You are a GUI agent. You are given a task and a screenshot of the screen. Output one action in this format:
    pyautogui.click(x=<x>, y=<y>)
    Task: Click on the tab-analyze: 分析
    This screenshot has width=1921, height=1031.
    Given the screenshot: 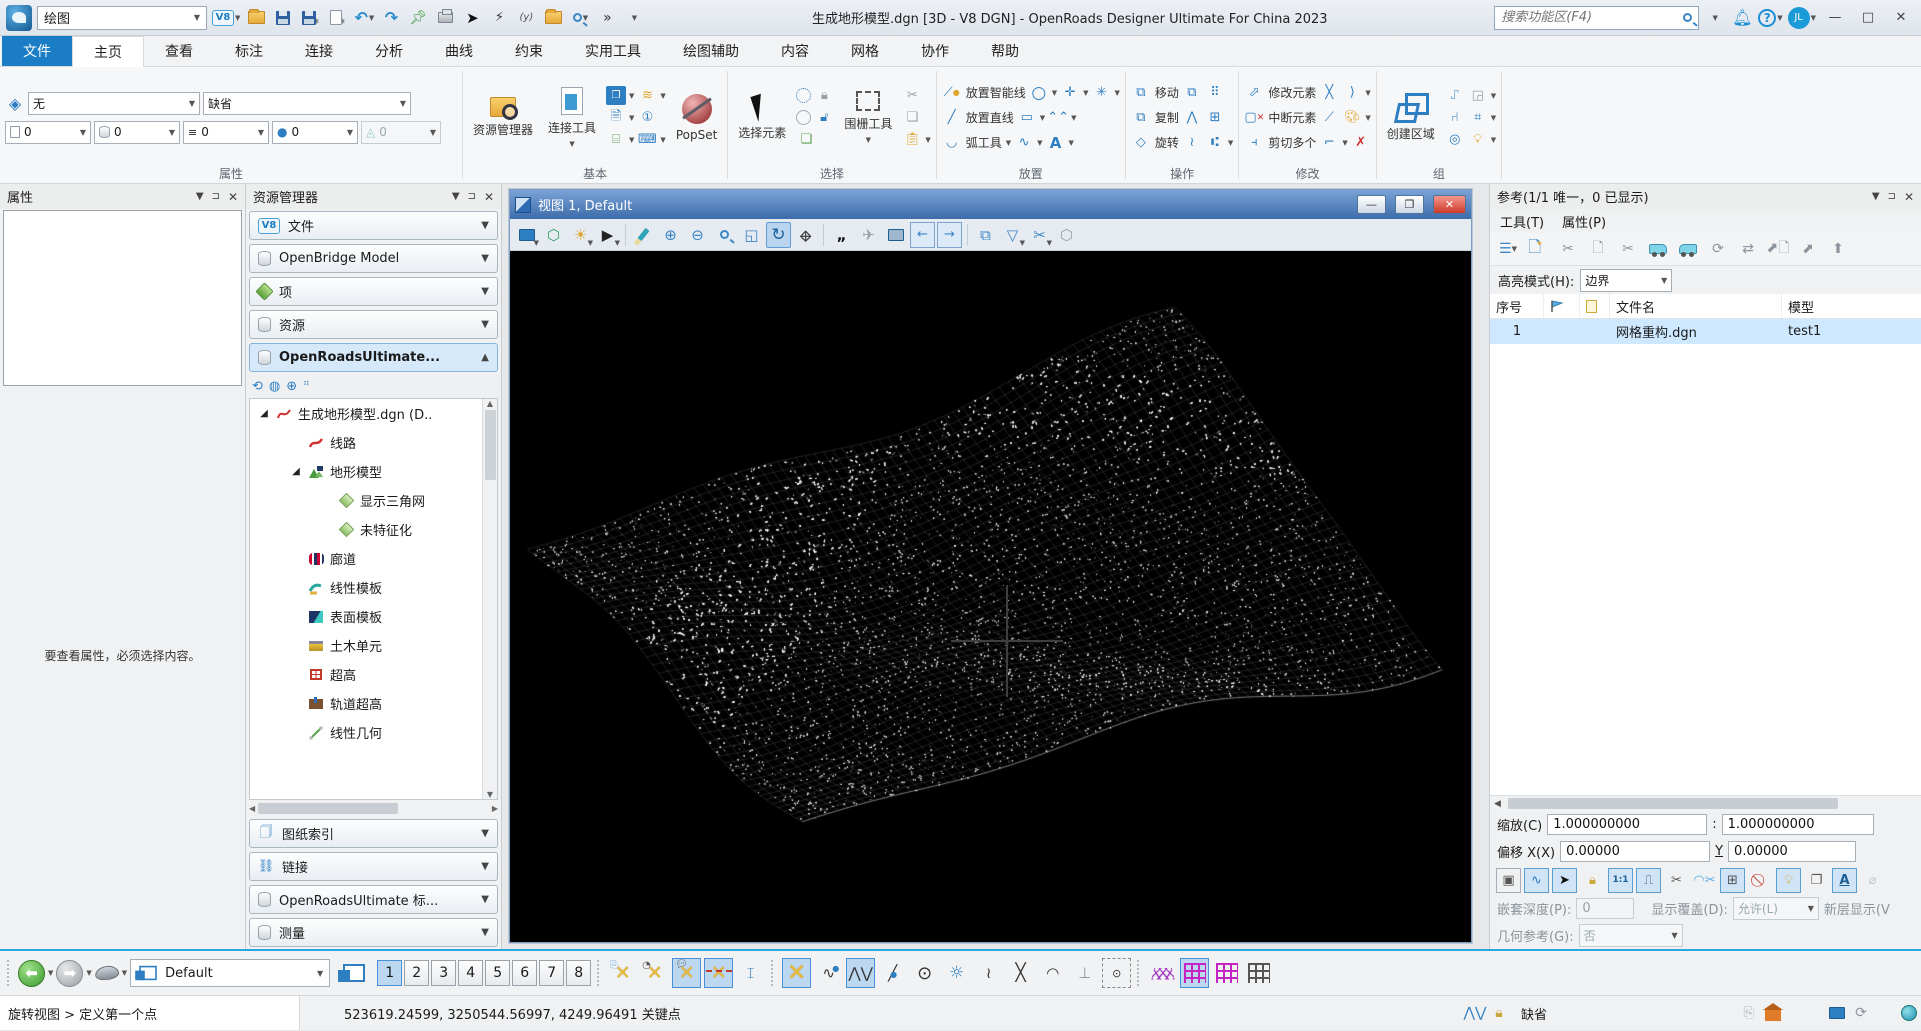 What is the action you would take?
    pyautogui.click(x=389, y=51)
    